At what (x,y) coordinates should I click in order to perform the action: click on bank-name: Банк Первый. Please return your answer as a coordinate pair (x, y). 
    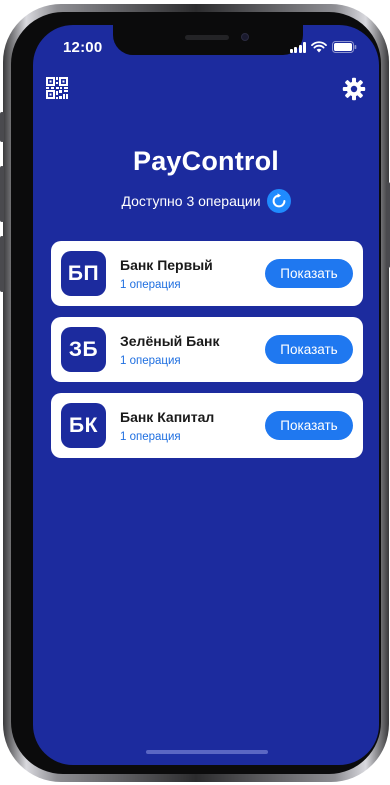
    Looking at the image, I should click on (166, 265).